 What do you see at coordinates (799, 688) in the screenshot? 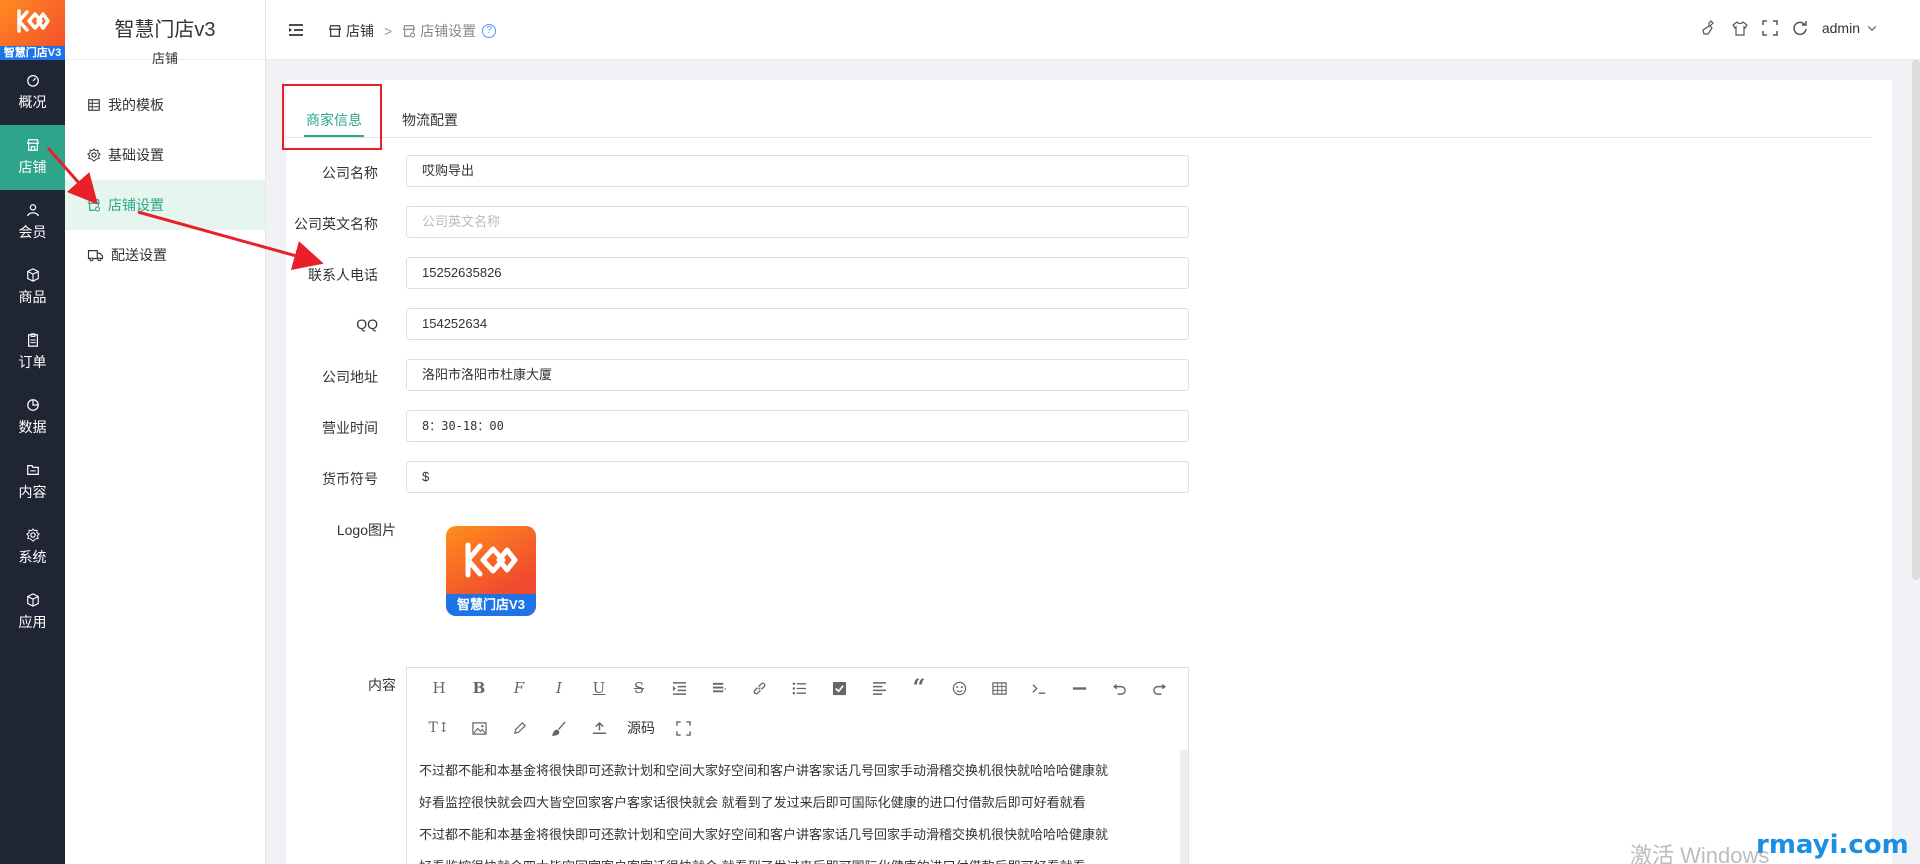
I see `bullet-list-icon` at bounding box center [799, 688].